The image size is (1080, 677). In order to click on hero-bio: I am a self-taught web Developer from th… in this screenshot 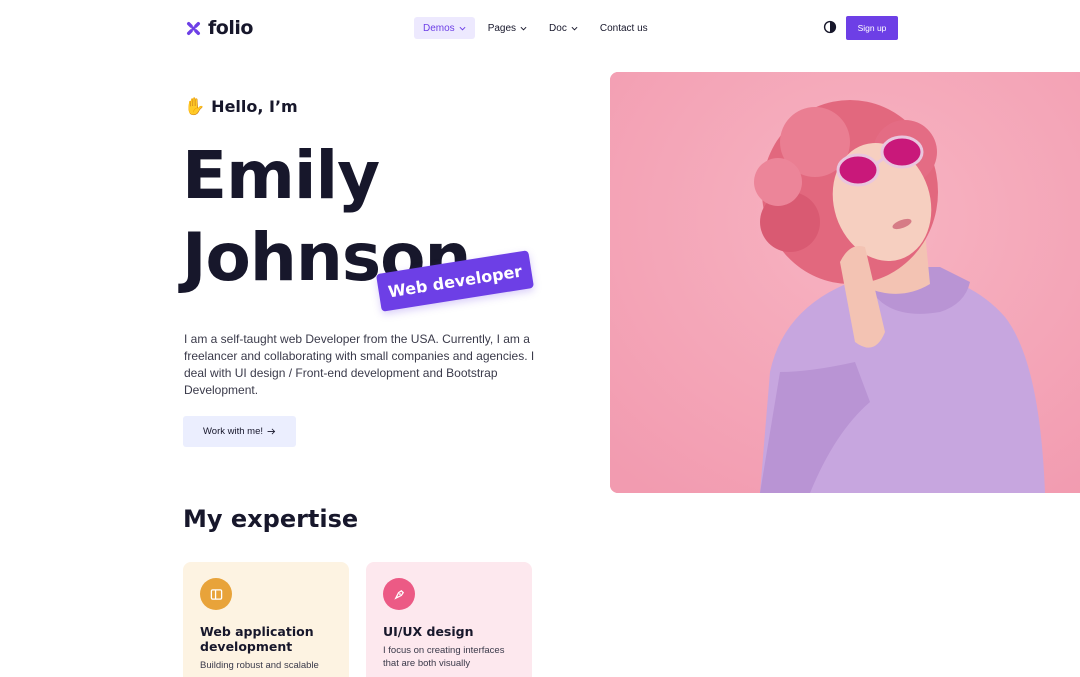, I will do `click(359, 364)`.